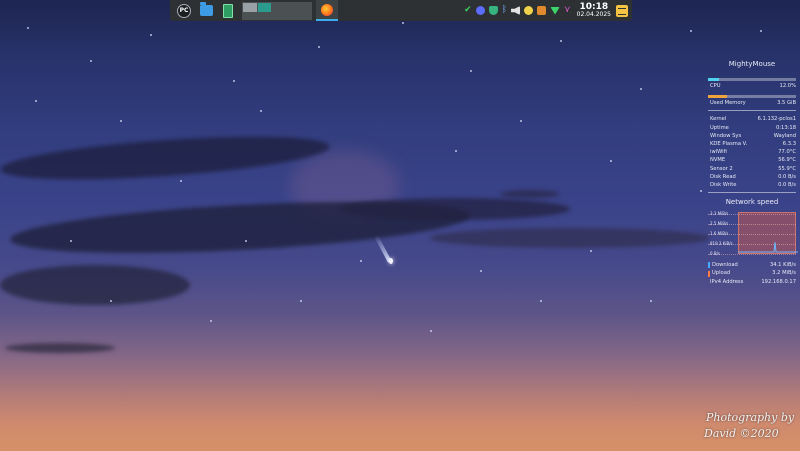  I want to click on memory-bar-fill, so click(718, 97).